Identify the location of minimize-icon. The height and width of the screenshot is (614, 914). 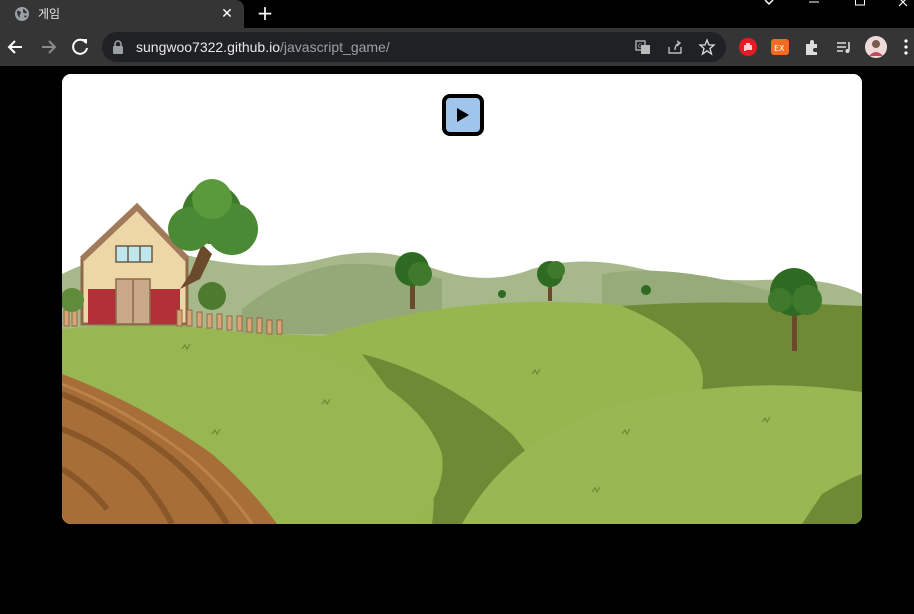
(814, 3).